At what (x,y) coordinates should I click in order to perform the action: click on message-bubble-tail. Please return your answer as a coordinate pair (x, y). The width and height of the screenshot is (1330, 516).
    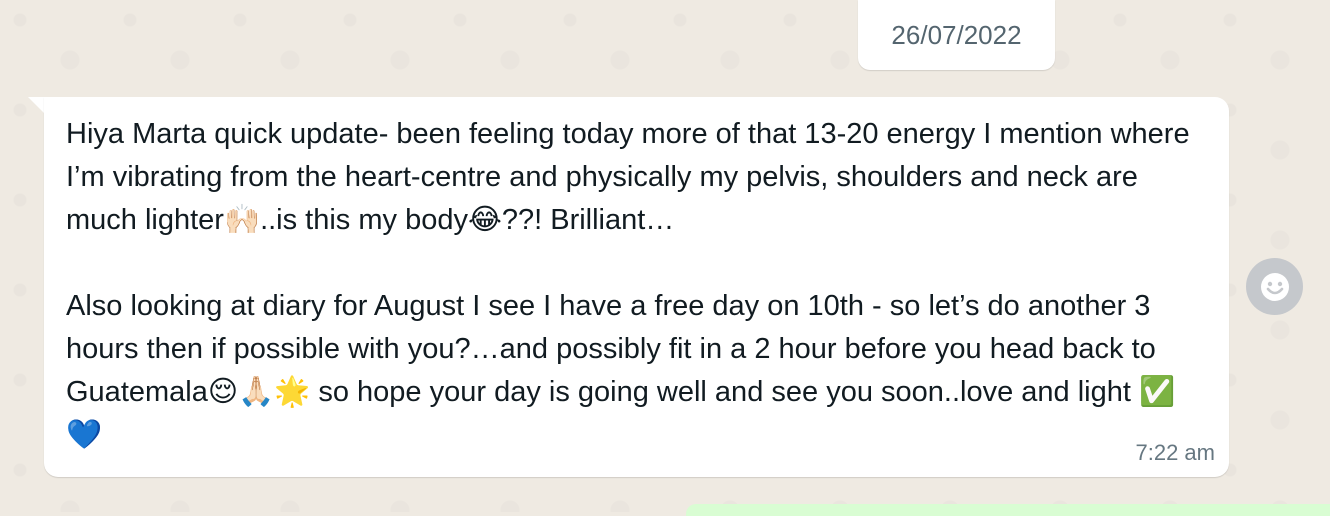
    Looking at the image, I should click on (36, 105).